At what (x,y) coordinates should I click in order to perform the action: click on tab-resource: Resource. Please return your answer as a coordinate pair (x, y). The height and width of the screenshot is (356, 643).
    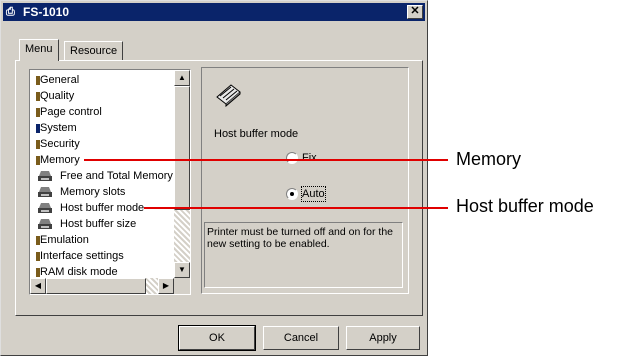
    Looking at the image, I should click on (94, 51).